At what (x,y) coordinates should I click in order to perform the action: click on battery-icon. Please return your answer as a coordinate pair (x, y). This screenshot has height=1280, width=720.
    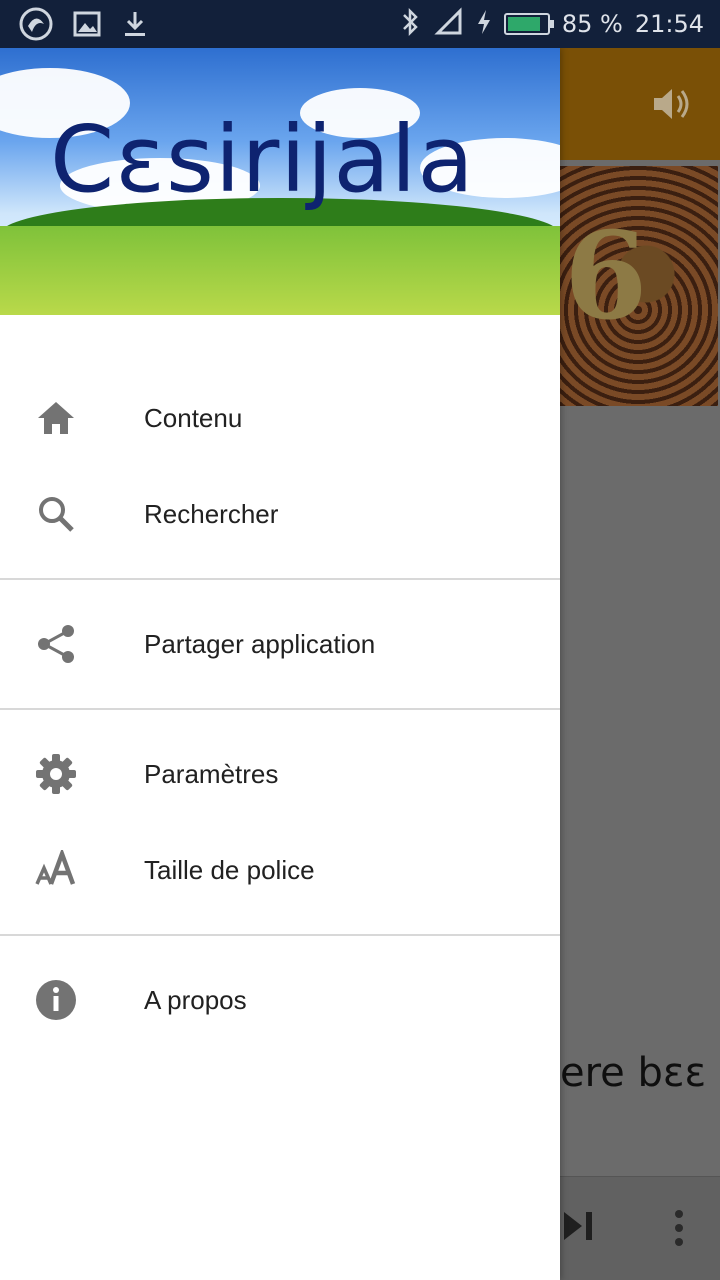
    Looking at the image, I should click on (528, 24).